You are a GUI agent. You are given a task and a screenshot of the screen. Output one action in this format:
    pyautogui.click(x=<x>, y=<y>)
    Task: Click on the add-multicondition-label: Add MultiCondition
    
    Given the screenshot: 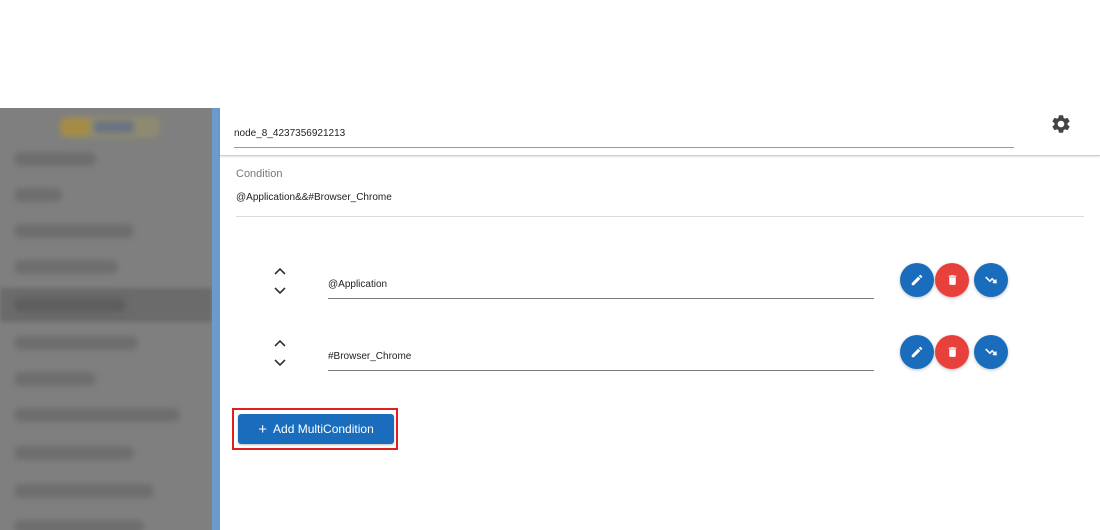 What is the action you would take?
    pyautogui.click(x=323, y=429)
    